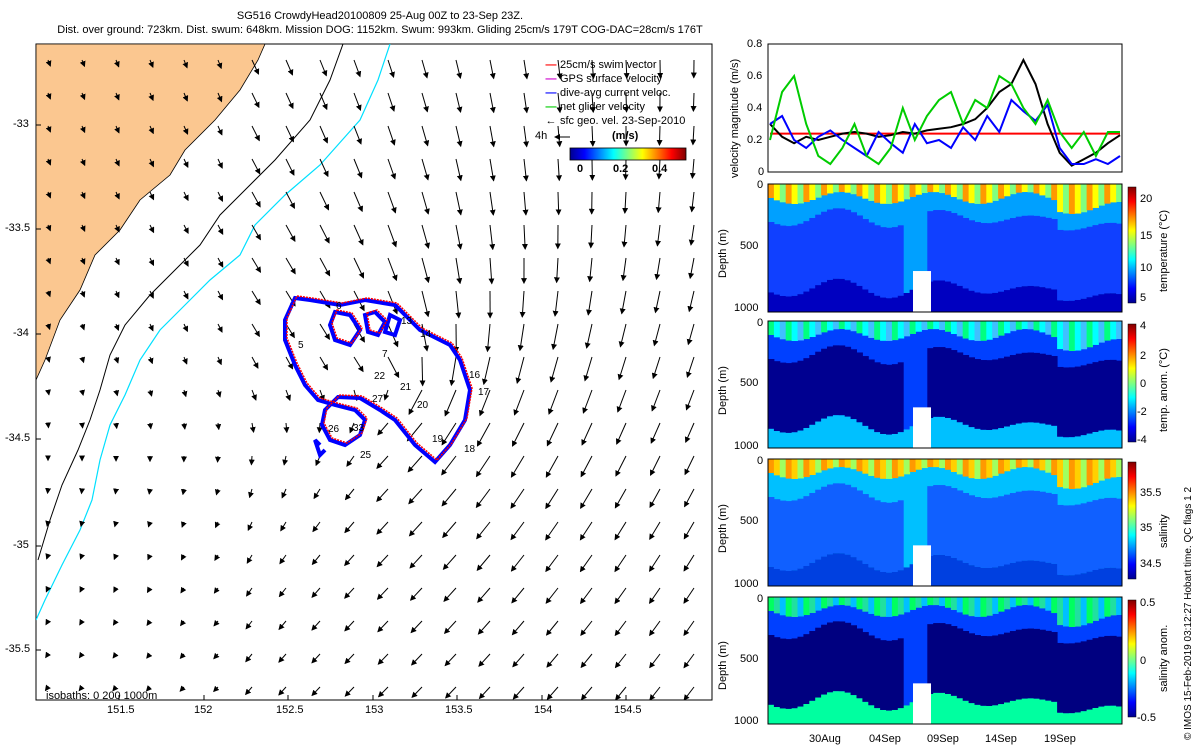 This screenshot has height=750, width=1200. Describe the element at coordinates (749, 246) in the screenshot. I see `hm1-ytick: 500` at that location.